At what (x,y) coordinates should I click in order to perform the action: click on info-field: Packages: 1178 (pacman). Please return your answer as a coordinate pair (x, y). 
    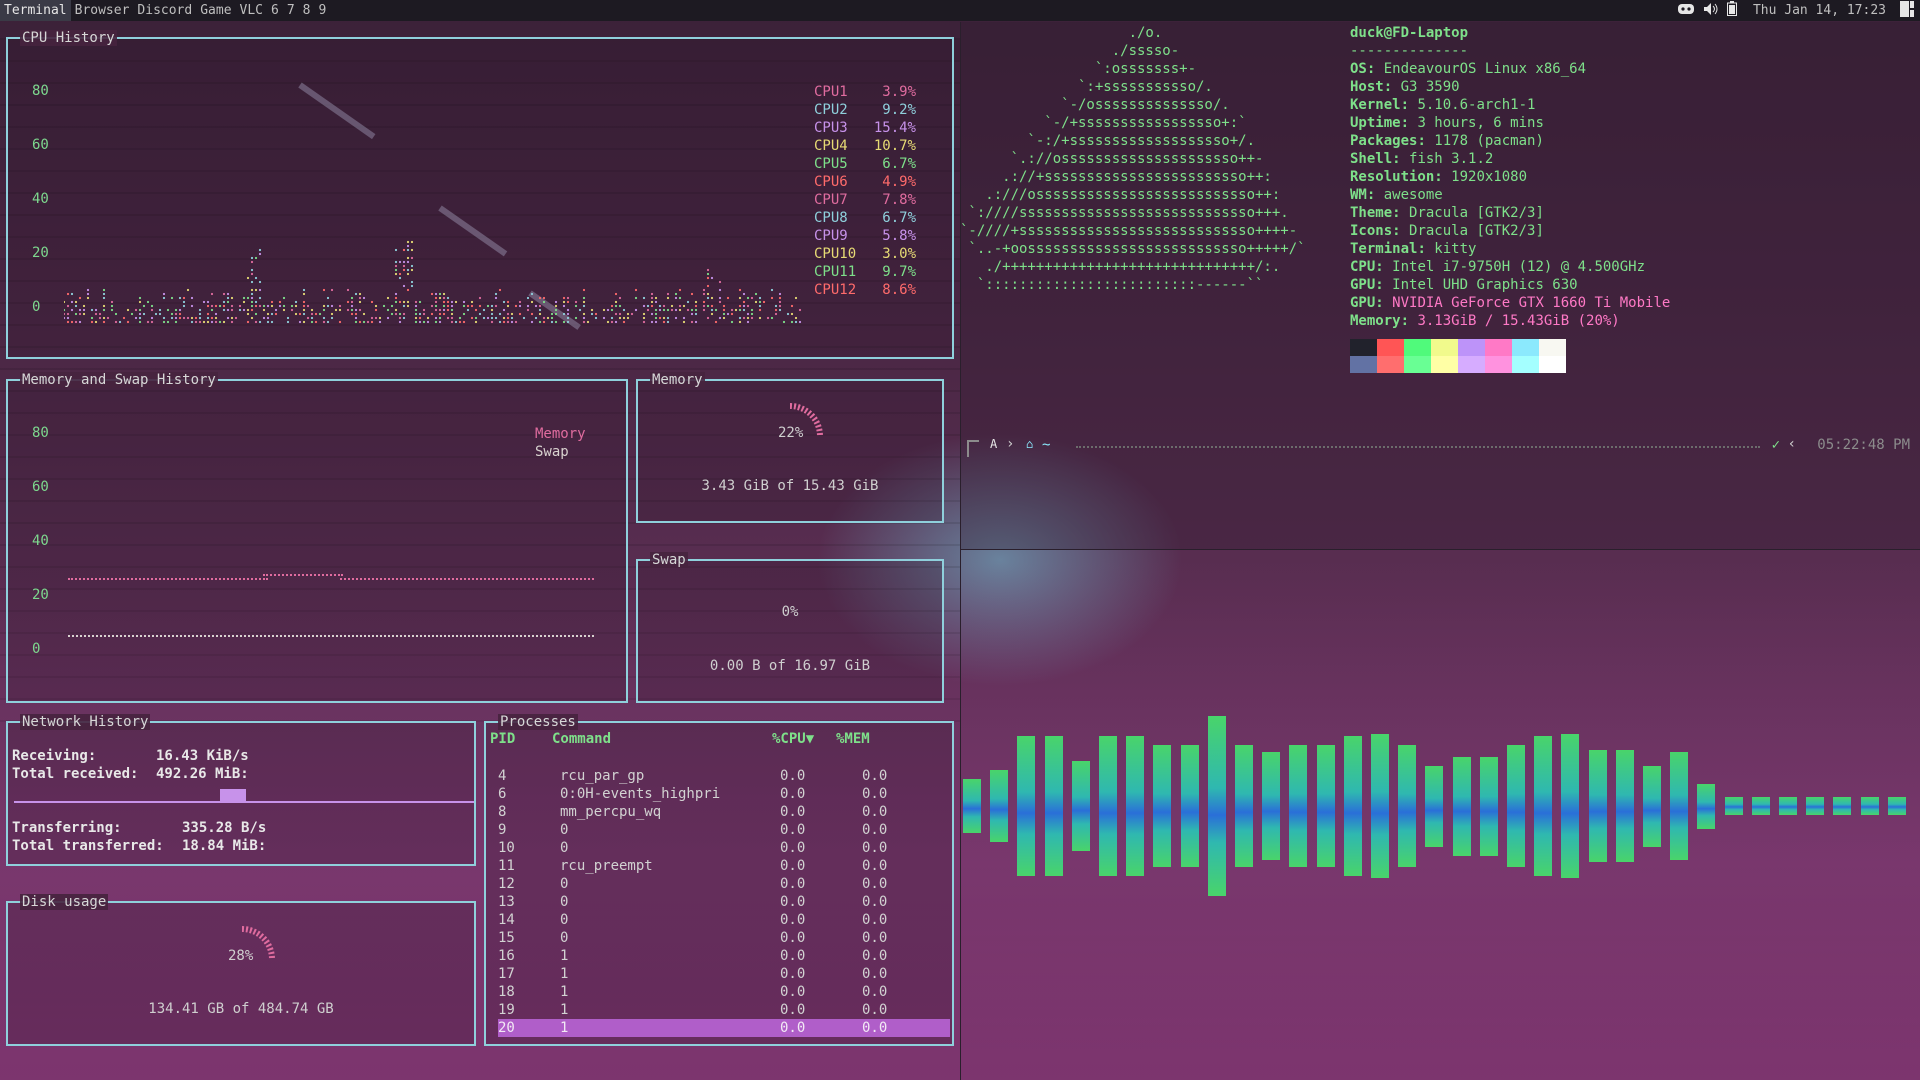
    Looking at the image, I should click on (1447, 141).